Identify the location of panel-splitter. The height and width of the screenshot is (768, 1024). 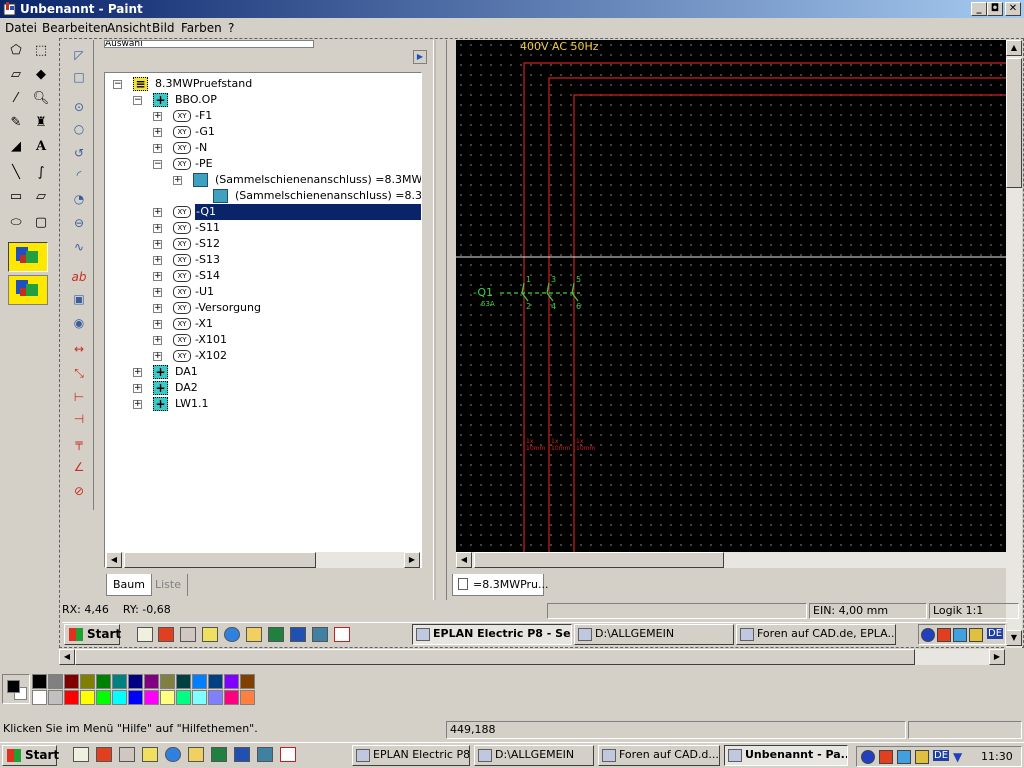
(434, 320).